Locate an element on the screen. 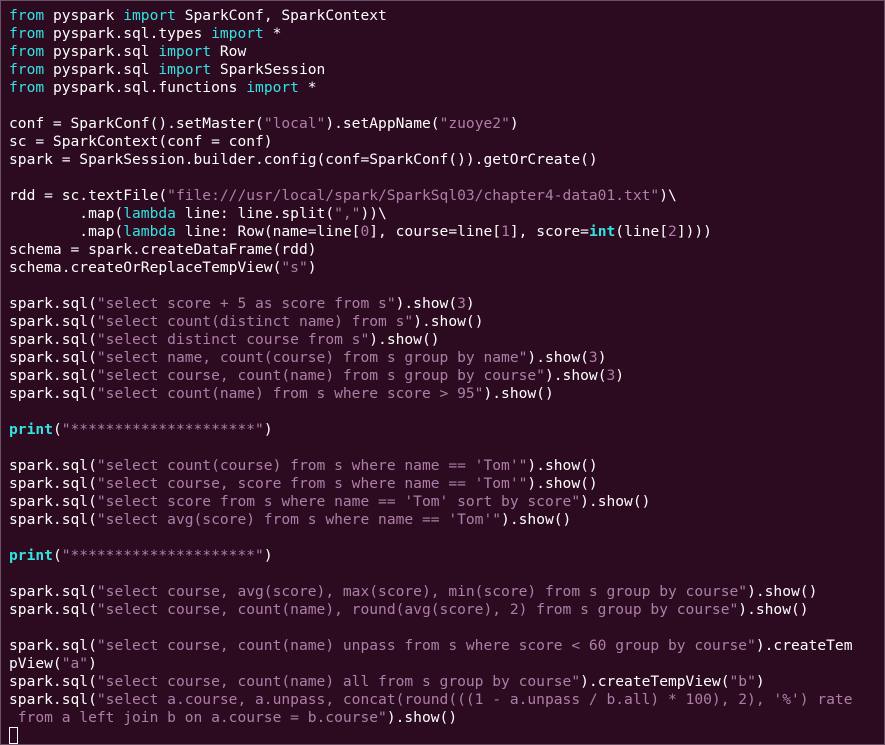 This screenshot has width=885, height=745. code-line: from pyspark.sql import Row is located at coordinates (431, 52).